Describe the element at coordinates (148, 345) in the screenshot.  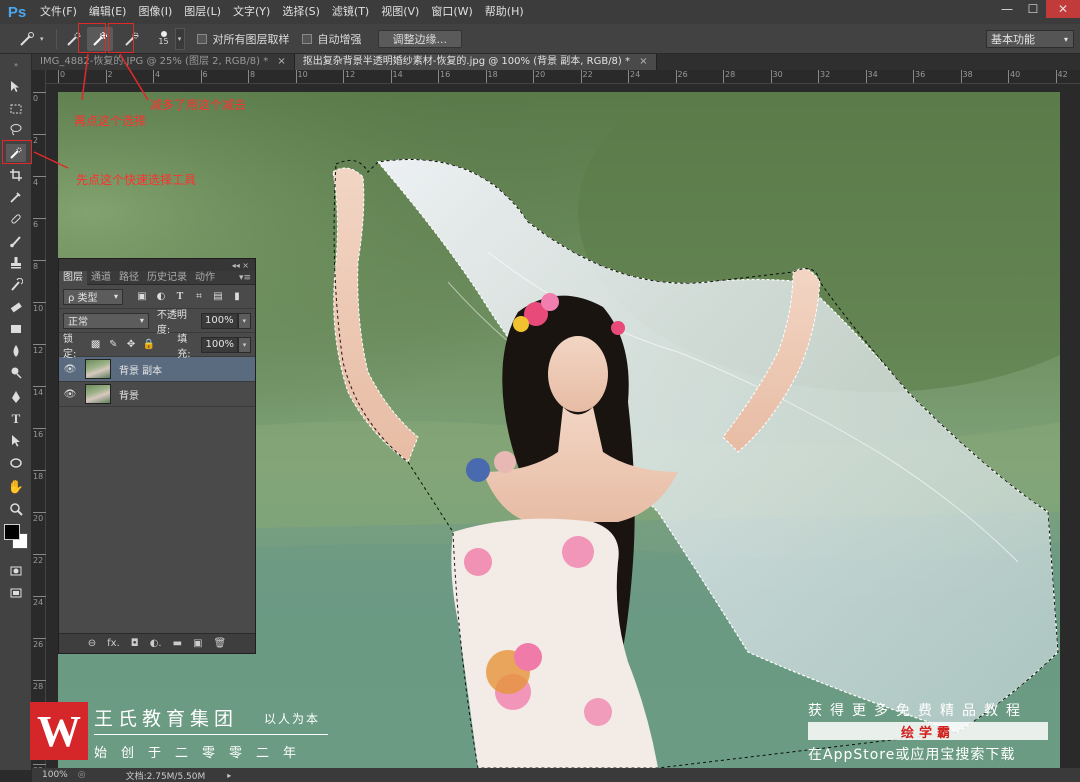
I see `lock-all-icon: 🔒` at that location.